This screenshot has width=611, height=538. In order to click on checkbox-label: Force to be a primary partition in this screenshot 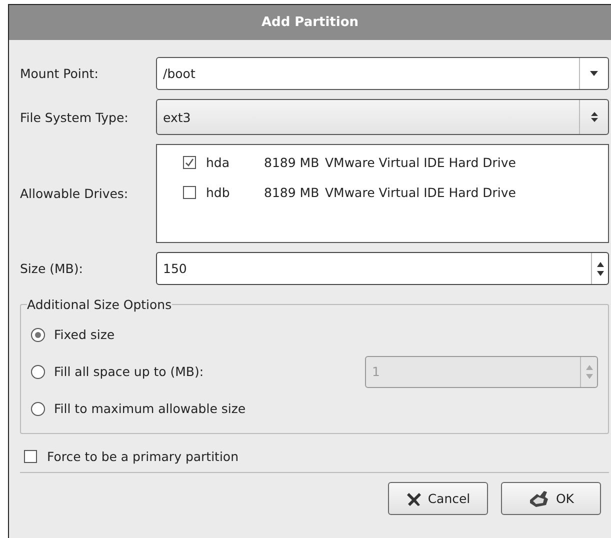, I will do `click(142, 456)`.